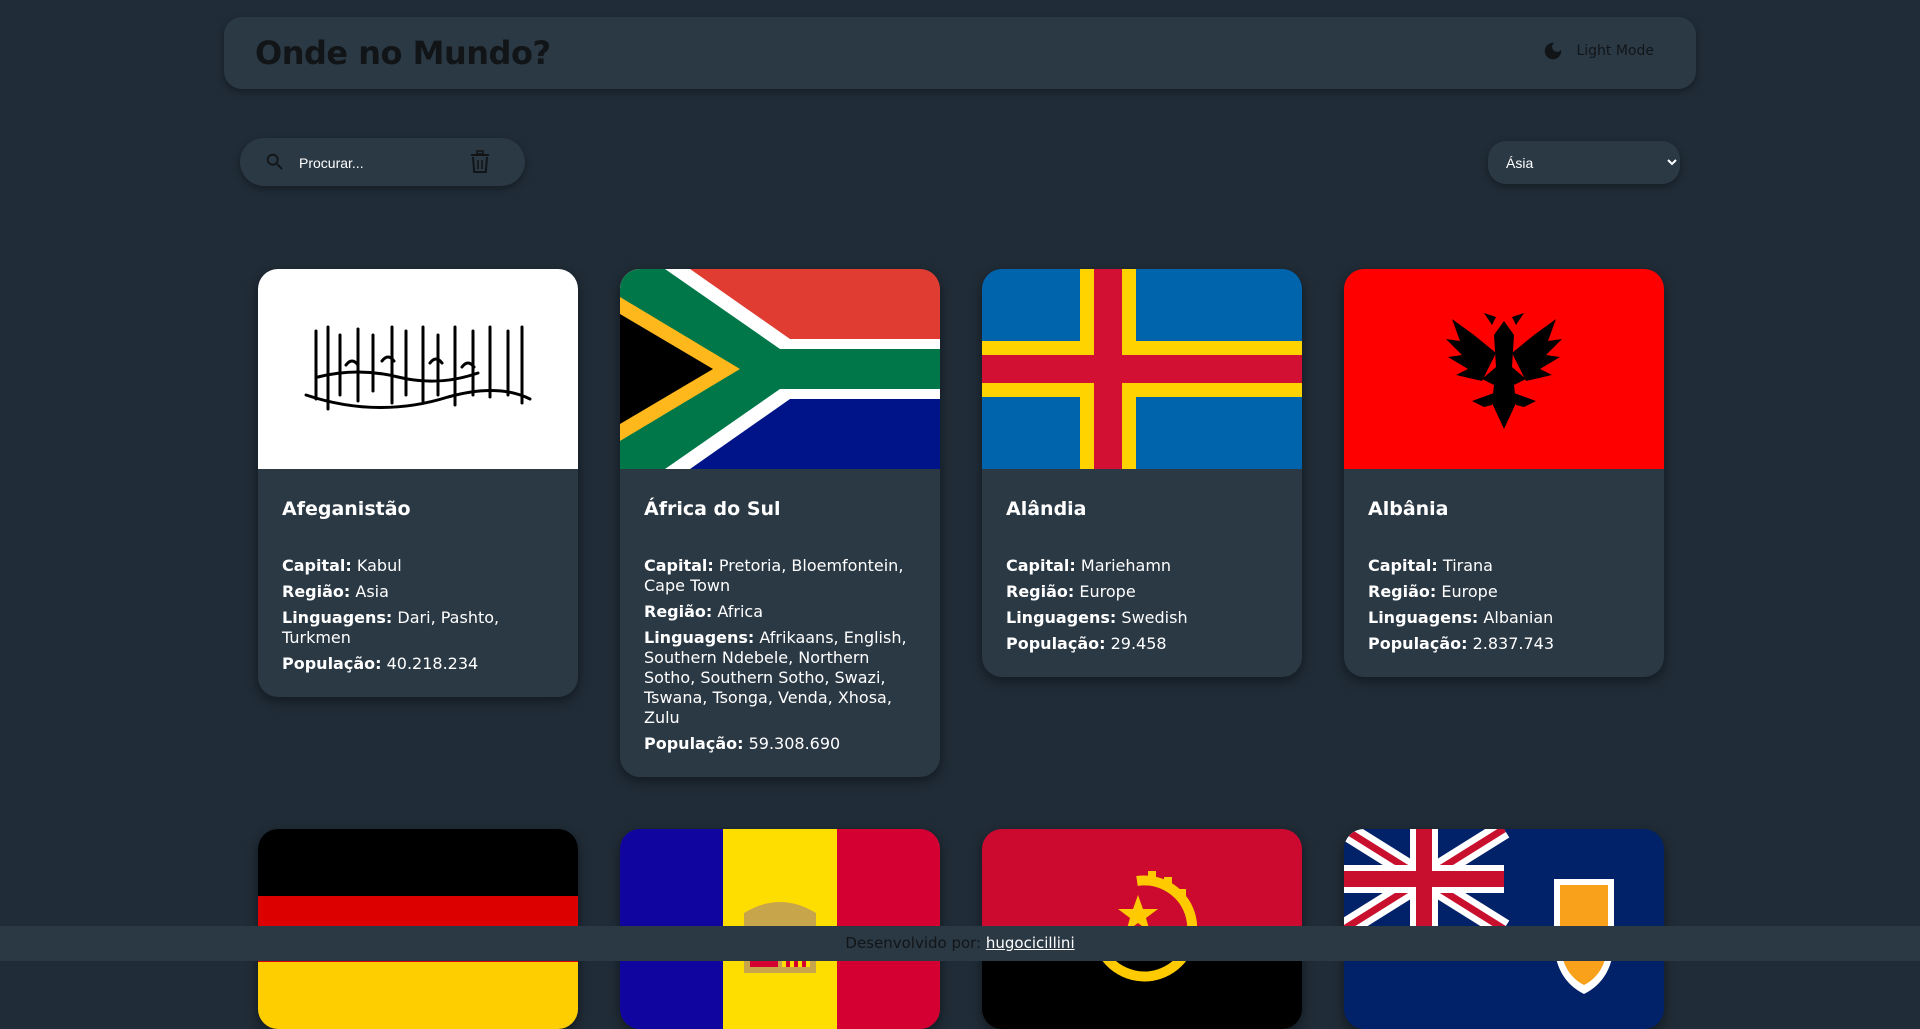 The width and height of the screenshot is (1920, 1029). What do you see at coordinates (1504, 566) in the screenshot?
I see `capital-line: Capital: Tirana` at bounding box center [1504, 566].